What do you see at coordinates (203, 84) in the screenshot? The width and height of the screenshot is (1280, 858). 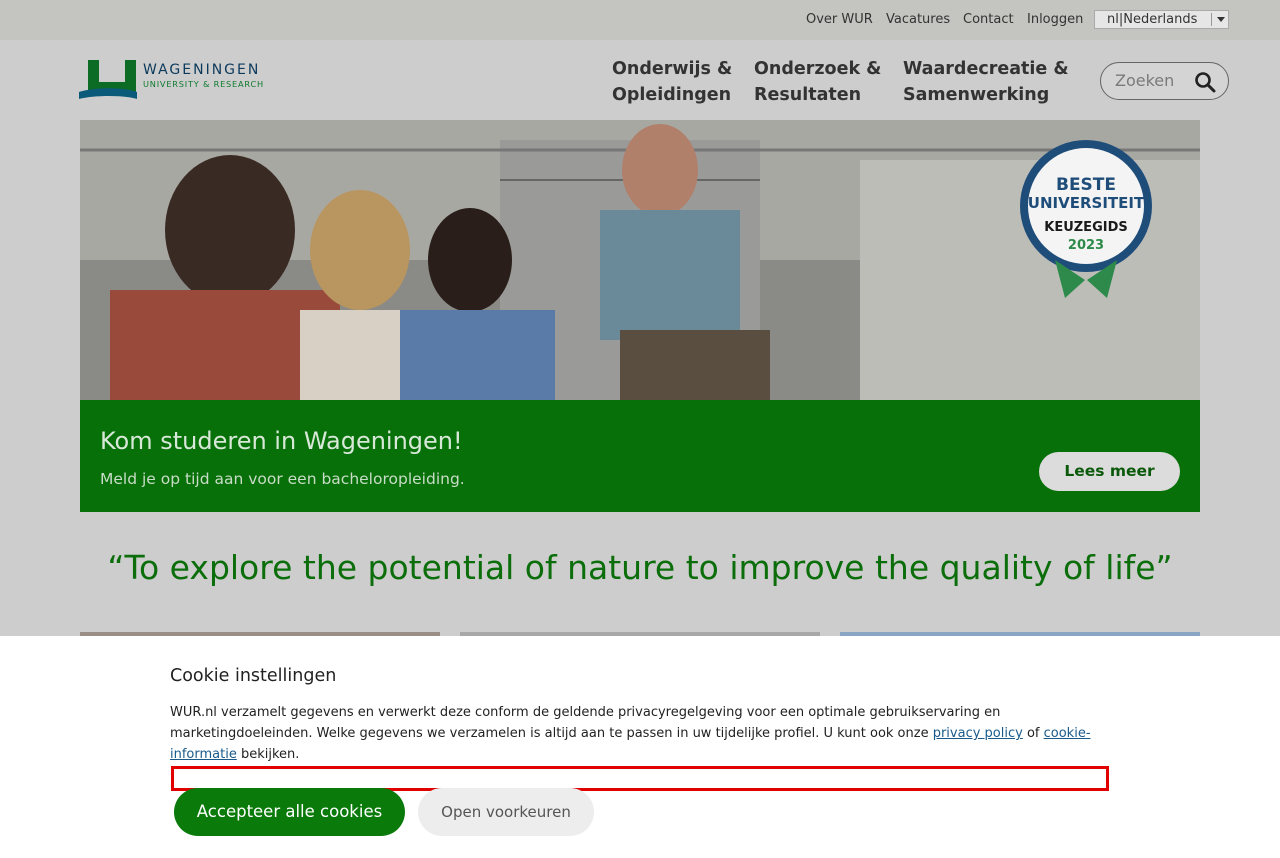 I see `logo-subtitle: UNIVERSITY & RESEARCH` at bounding box center [203, 84].